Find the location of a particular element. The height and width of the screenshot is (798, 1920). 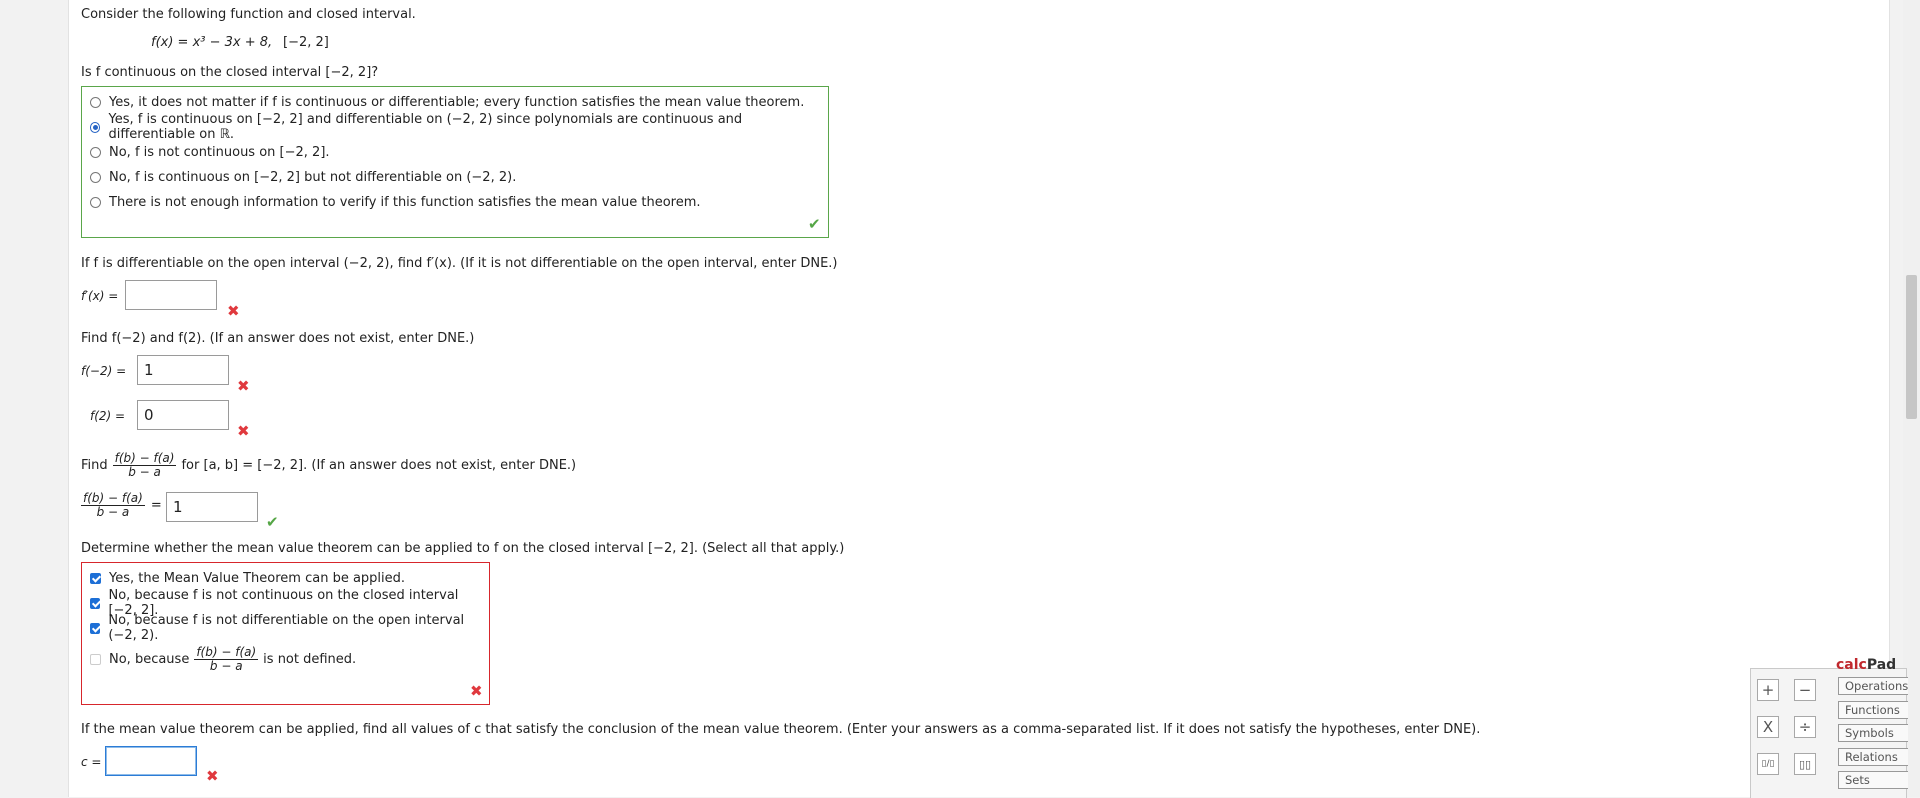

c-label: c = is located at coordinates (91, 762).